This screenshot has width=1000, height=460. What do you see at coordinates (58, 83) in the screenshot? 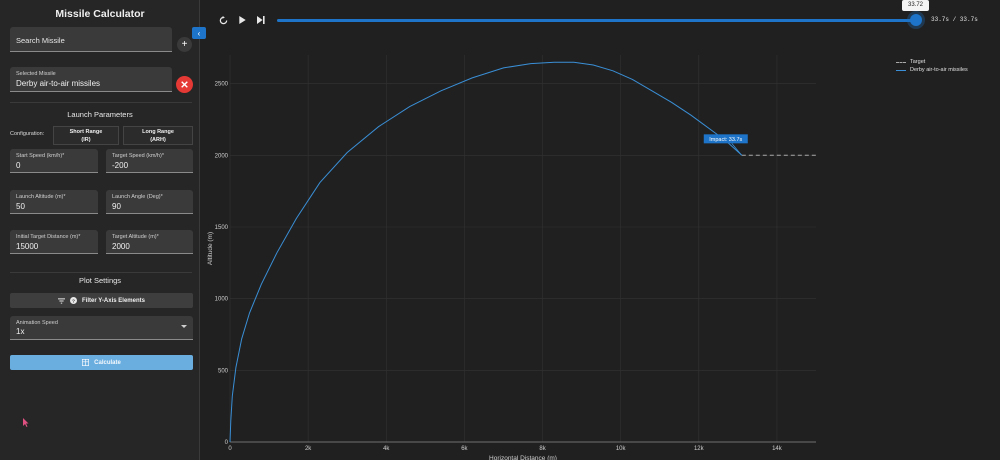
I see `selected-missile-value: Derby air-to-air missiles` at bounding box center [58, 83].